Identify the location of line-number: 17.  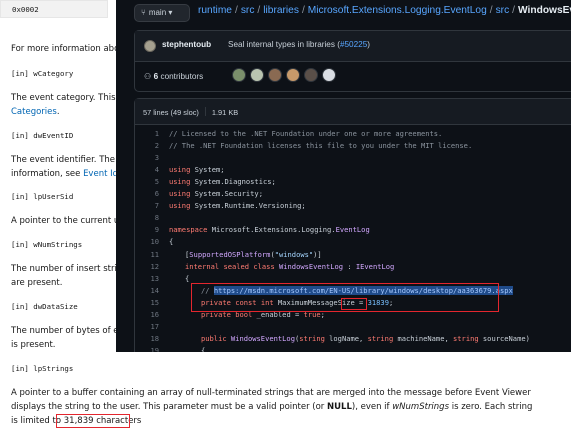
(147, 326).